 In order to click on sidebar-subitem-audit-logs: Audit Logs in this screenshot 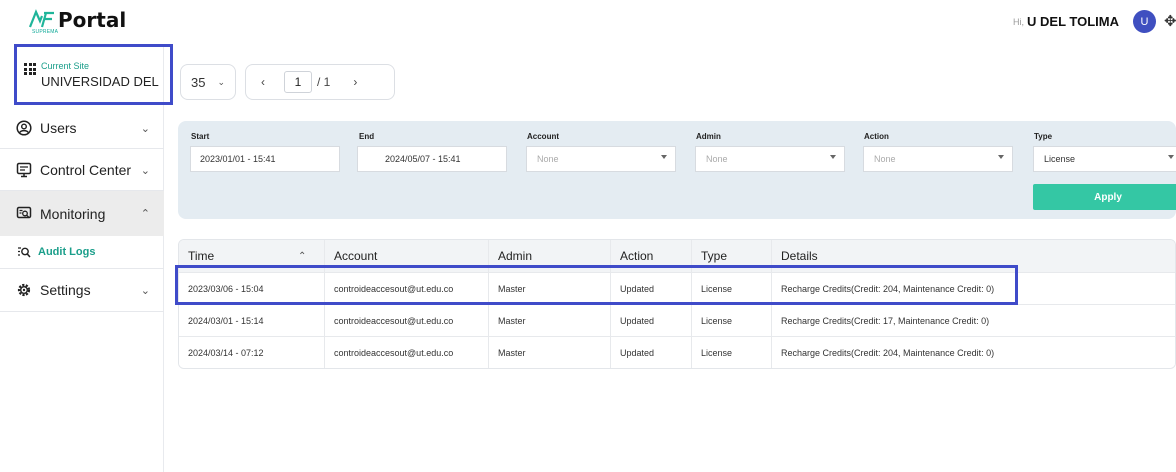, I will do `click(82, 252)`.